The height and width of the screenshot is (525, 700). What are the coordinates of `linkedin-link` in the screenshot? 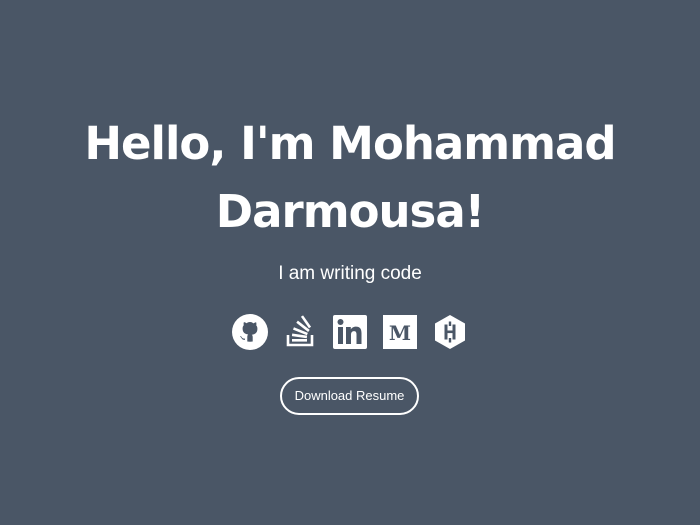 It's located at (350, 332).